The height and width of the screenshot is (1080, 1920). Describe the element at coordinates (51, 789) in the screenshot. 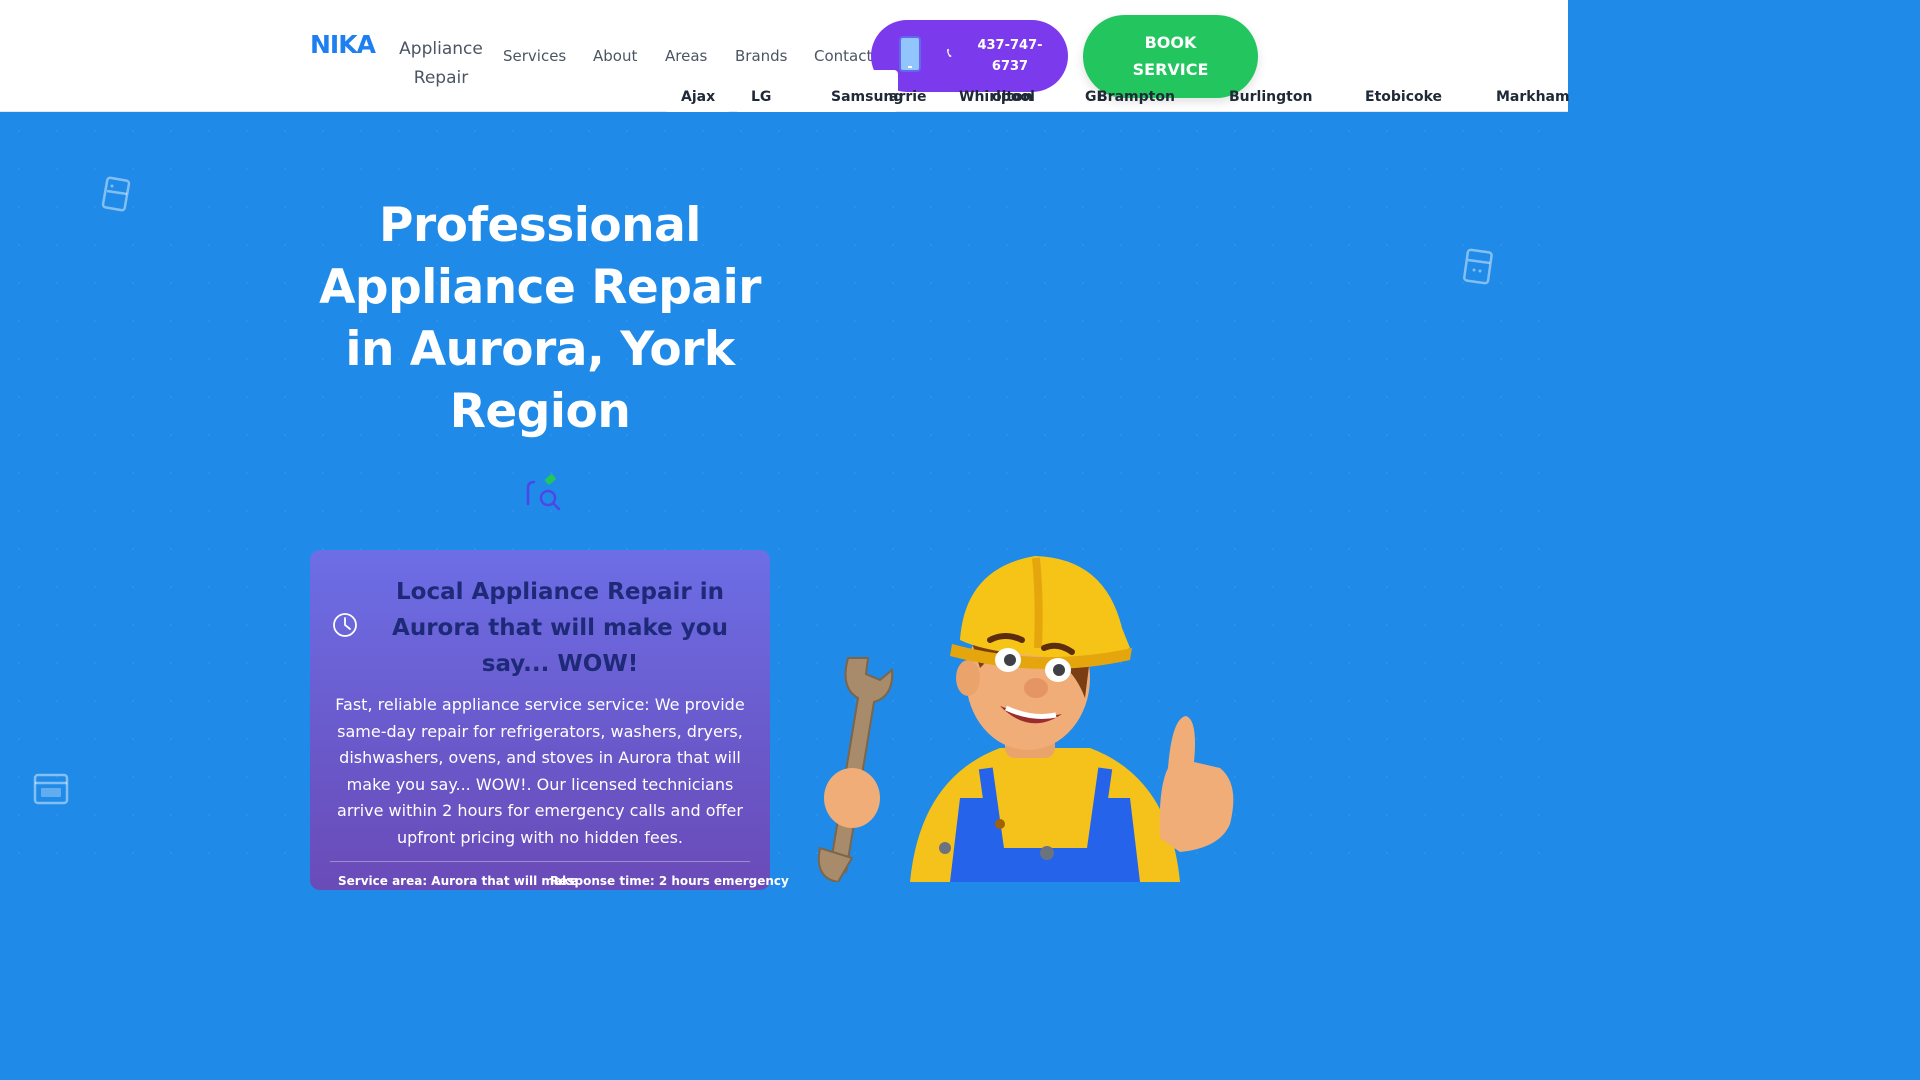

I see `oven-icon` at that location.